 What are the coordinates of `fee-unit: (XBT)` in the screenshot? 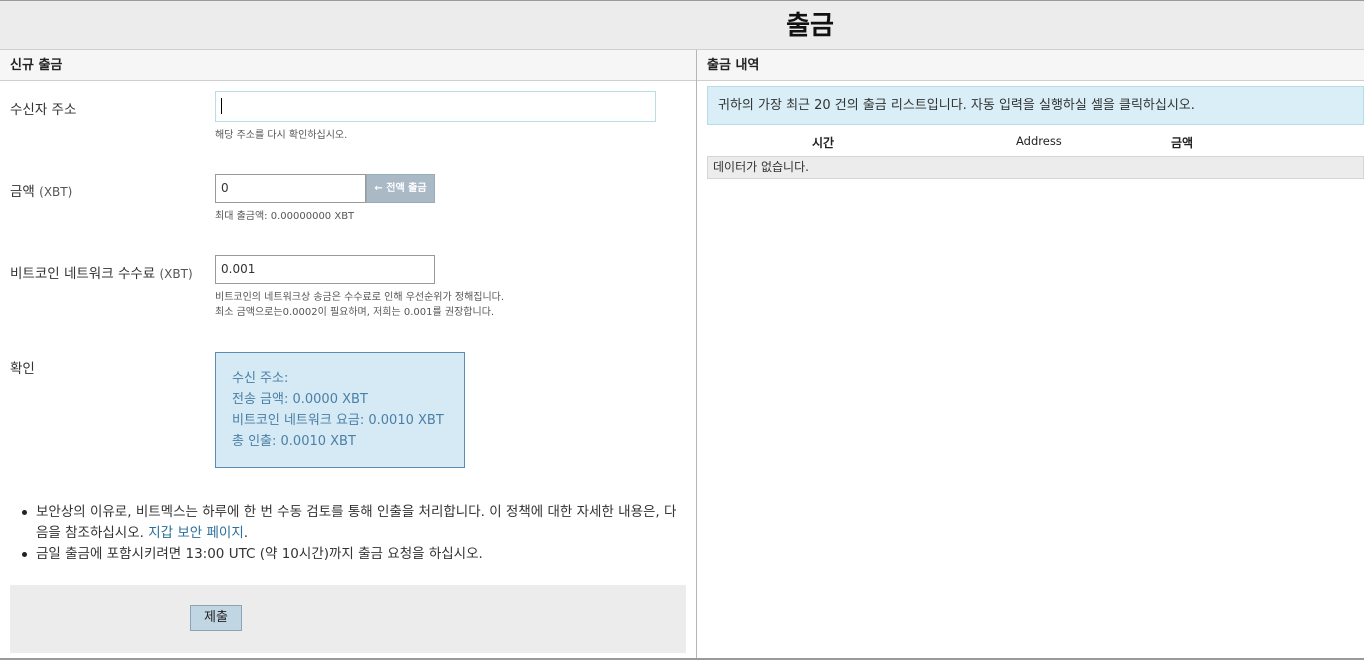 It's located at (176, 274).